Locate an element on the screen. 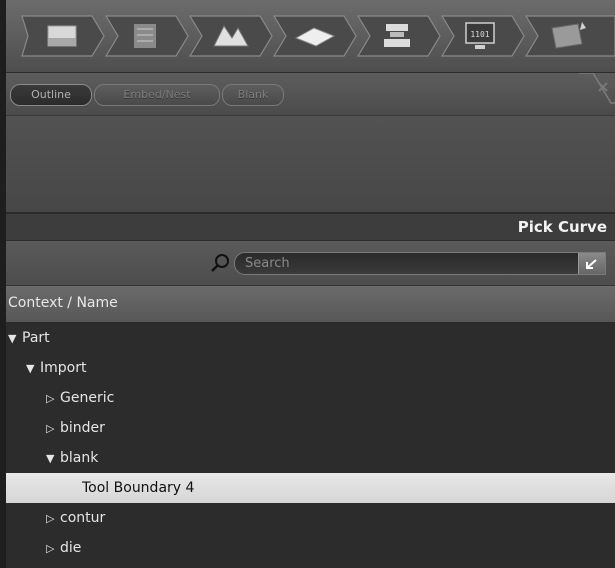  press-icon is located at coordinates (398, 36).